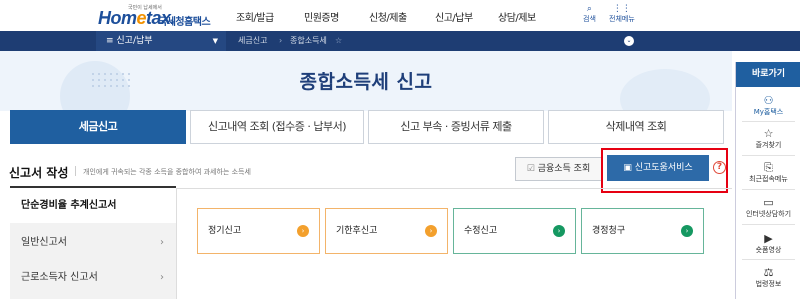  What do you see at coordinates (308, 41) in the screenshot?
I see `breadcrumb-income-tax: 종합소득세` at bounding box center [308, 41].